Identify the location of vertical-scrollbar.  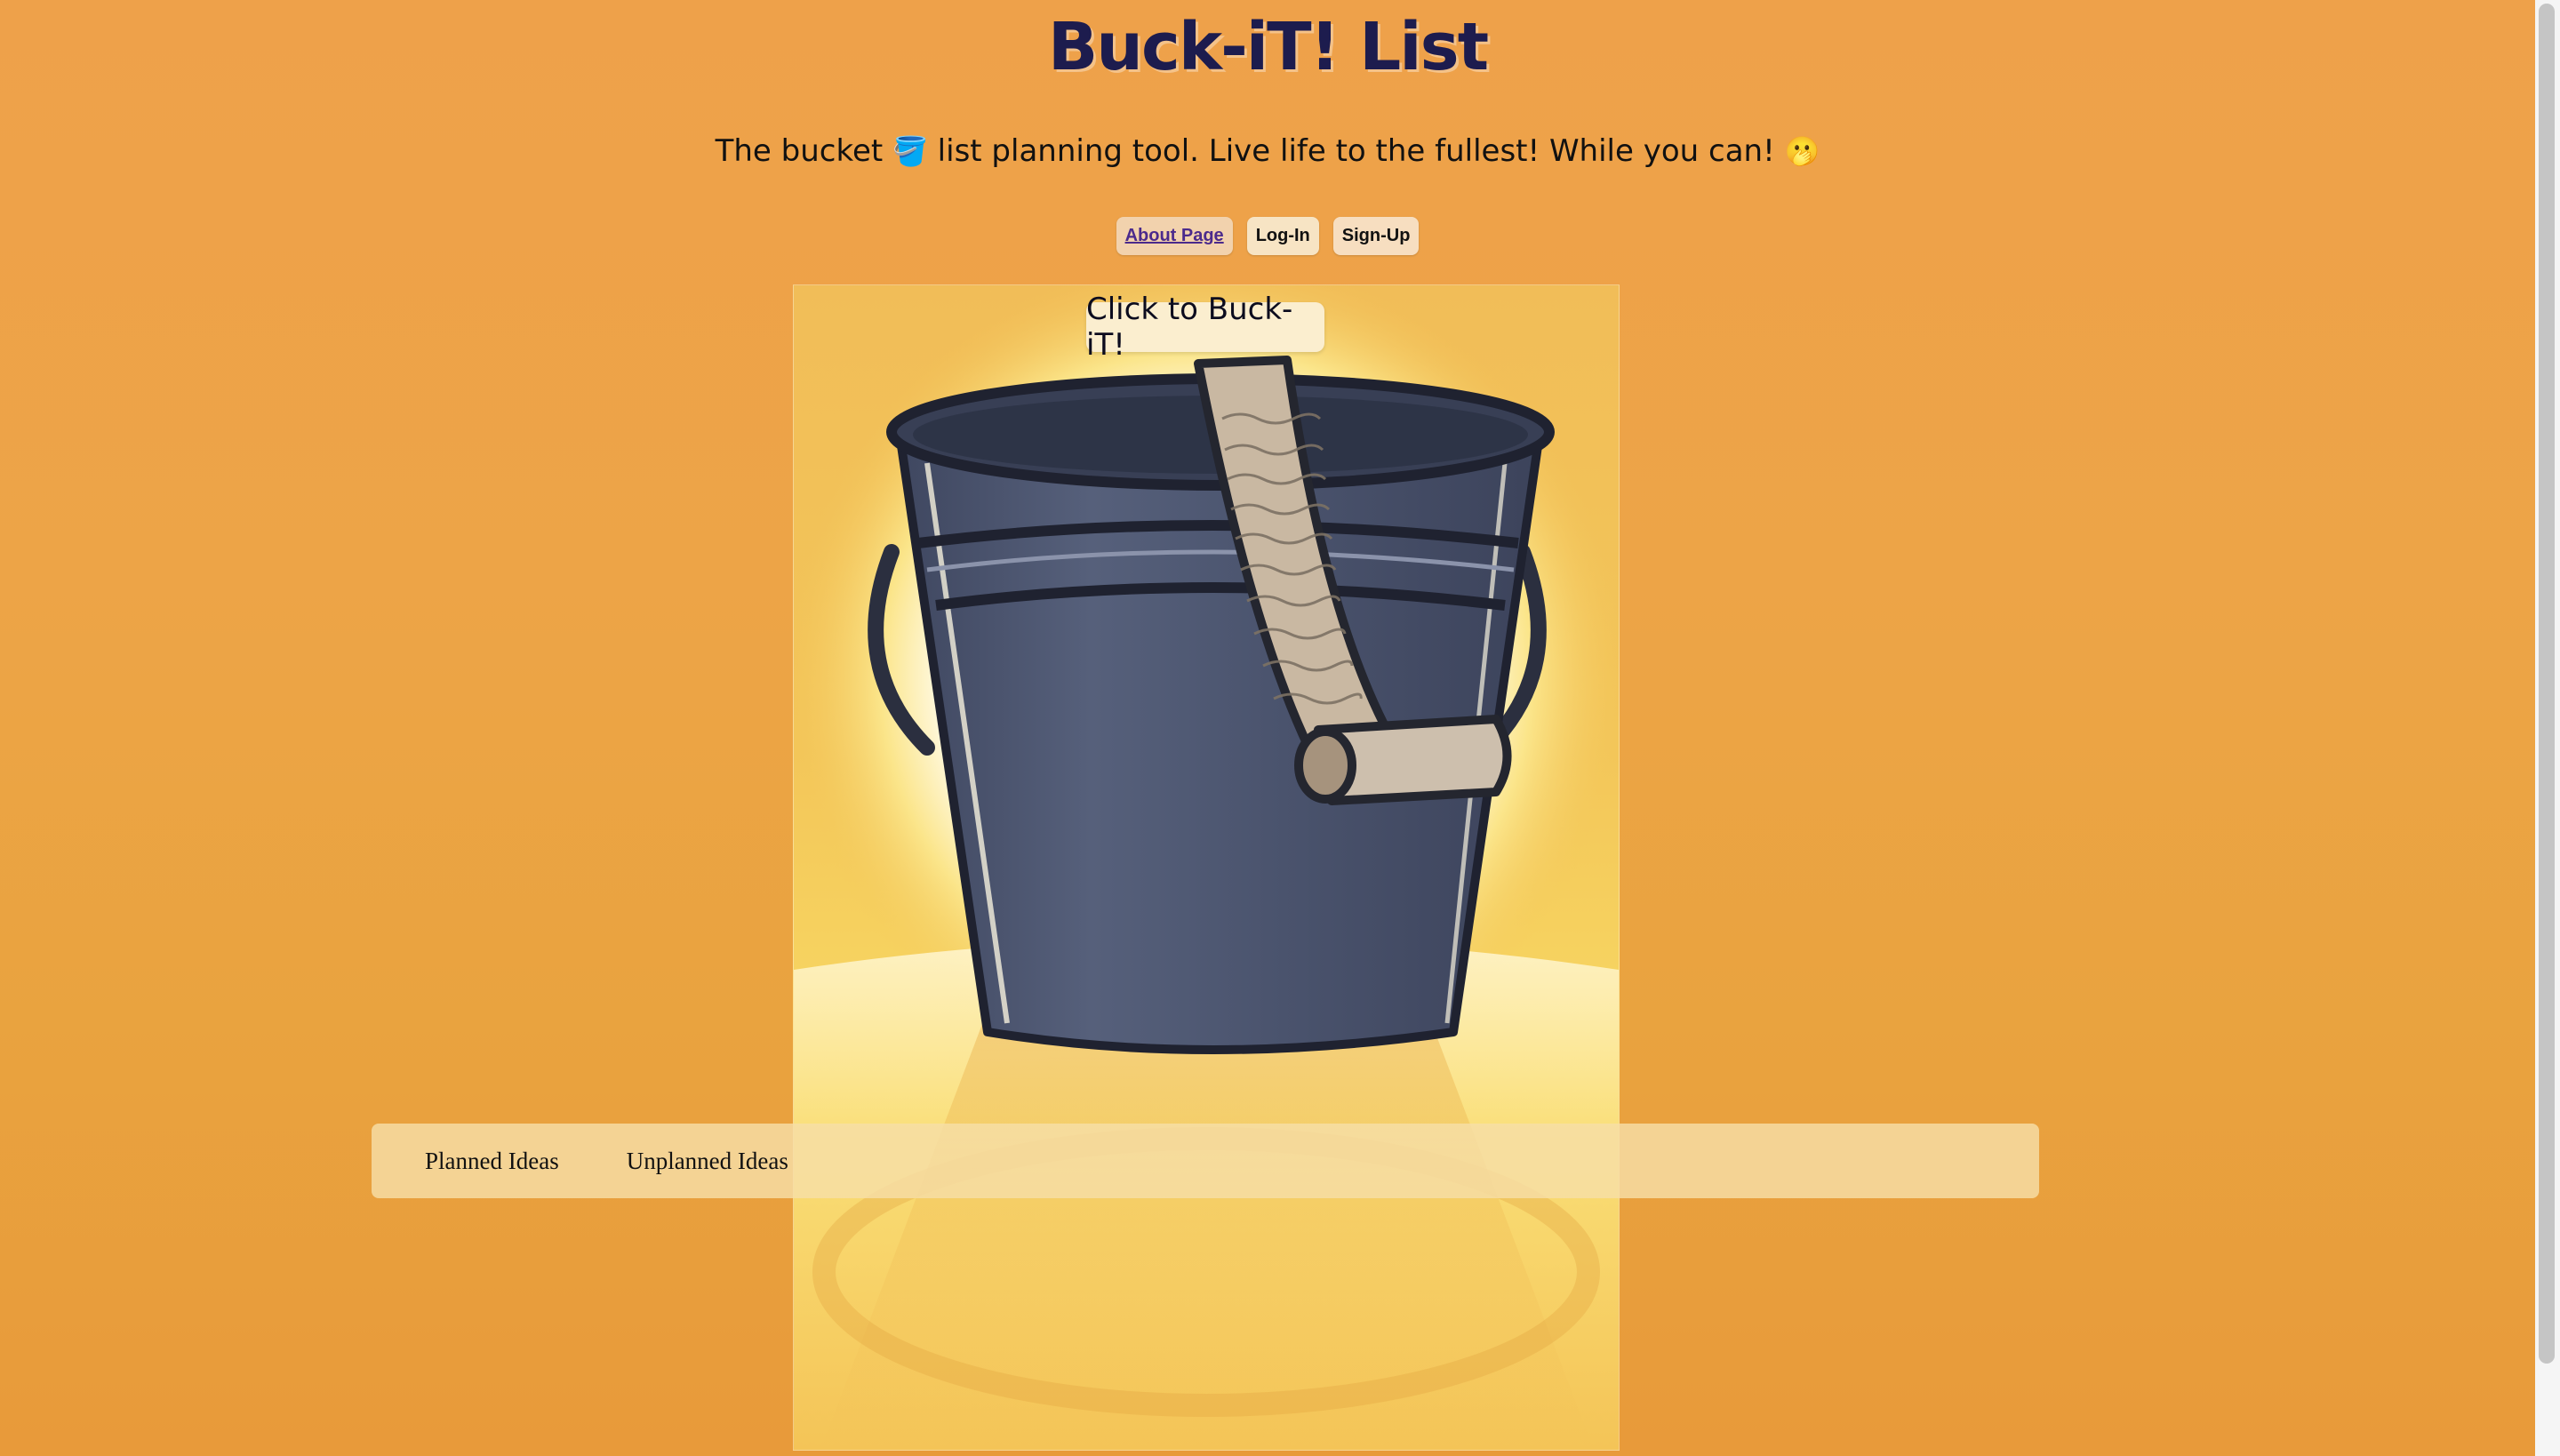
(2547, 728).